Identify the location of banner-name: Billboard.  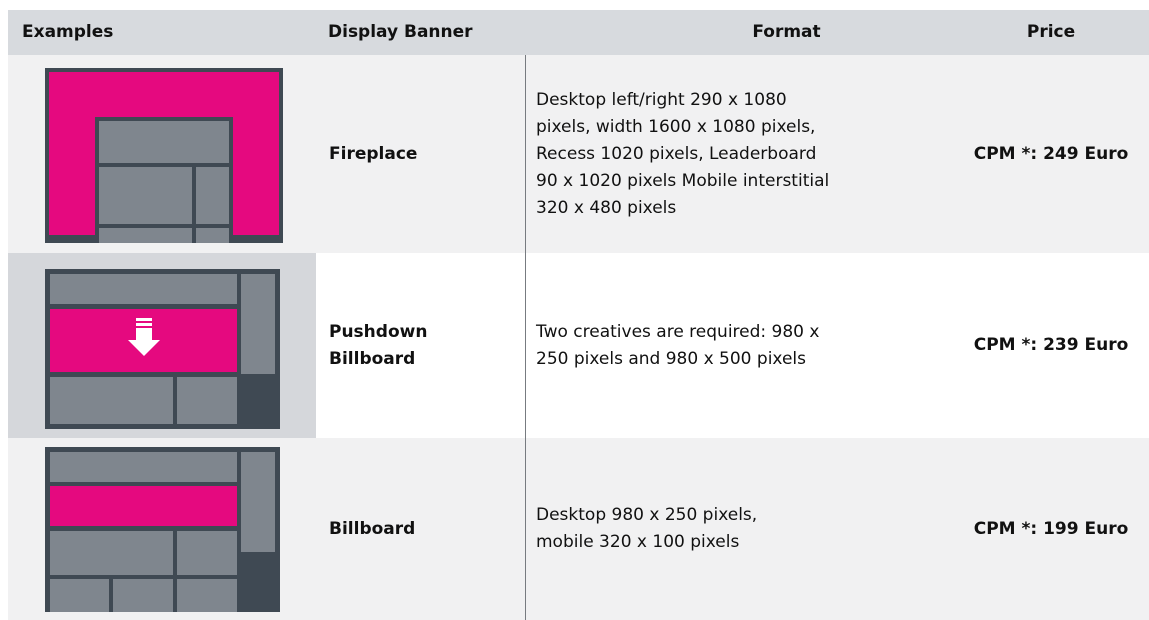
(372, 528).